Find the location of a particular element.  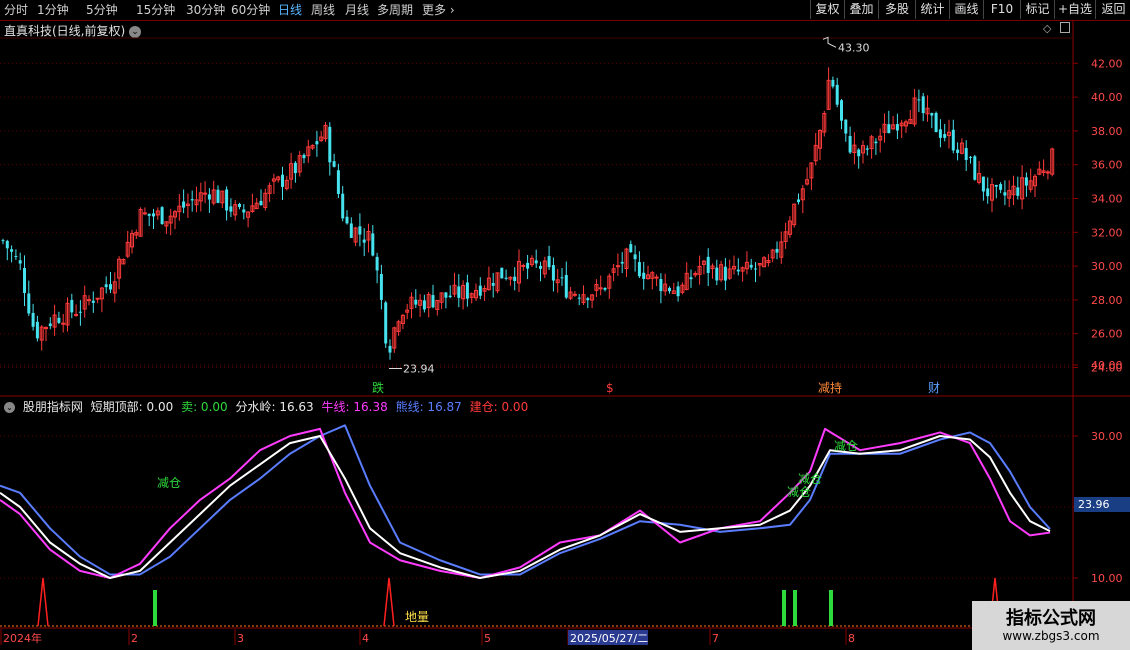

stock-title-text: 直真科技(日线,前复权) is located at coordinates (65, 31).